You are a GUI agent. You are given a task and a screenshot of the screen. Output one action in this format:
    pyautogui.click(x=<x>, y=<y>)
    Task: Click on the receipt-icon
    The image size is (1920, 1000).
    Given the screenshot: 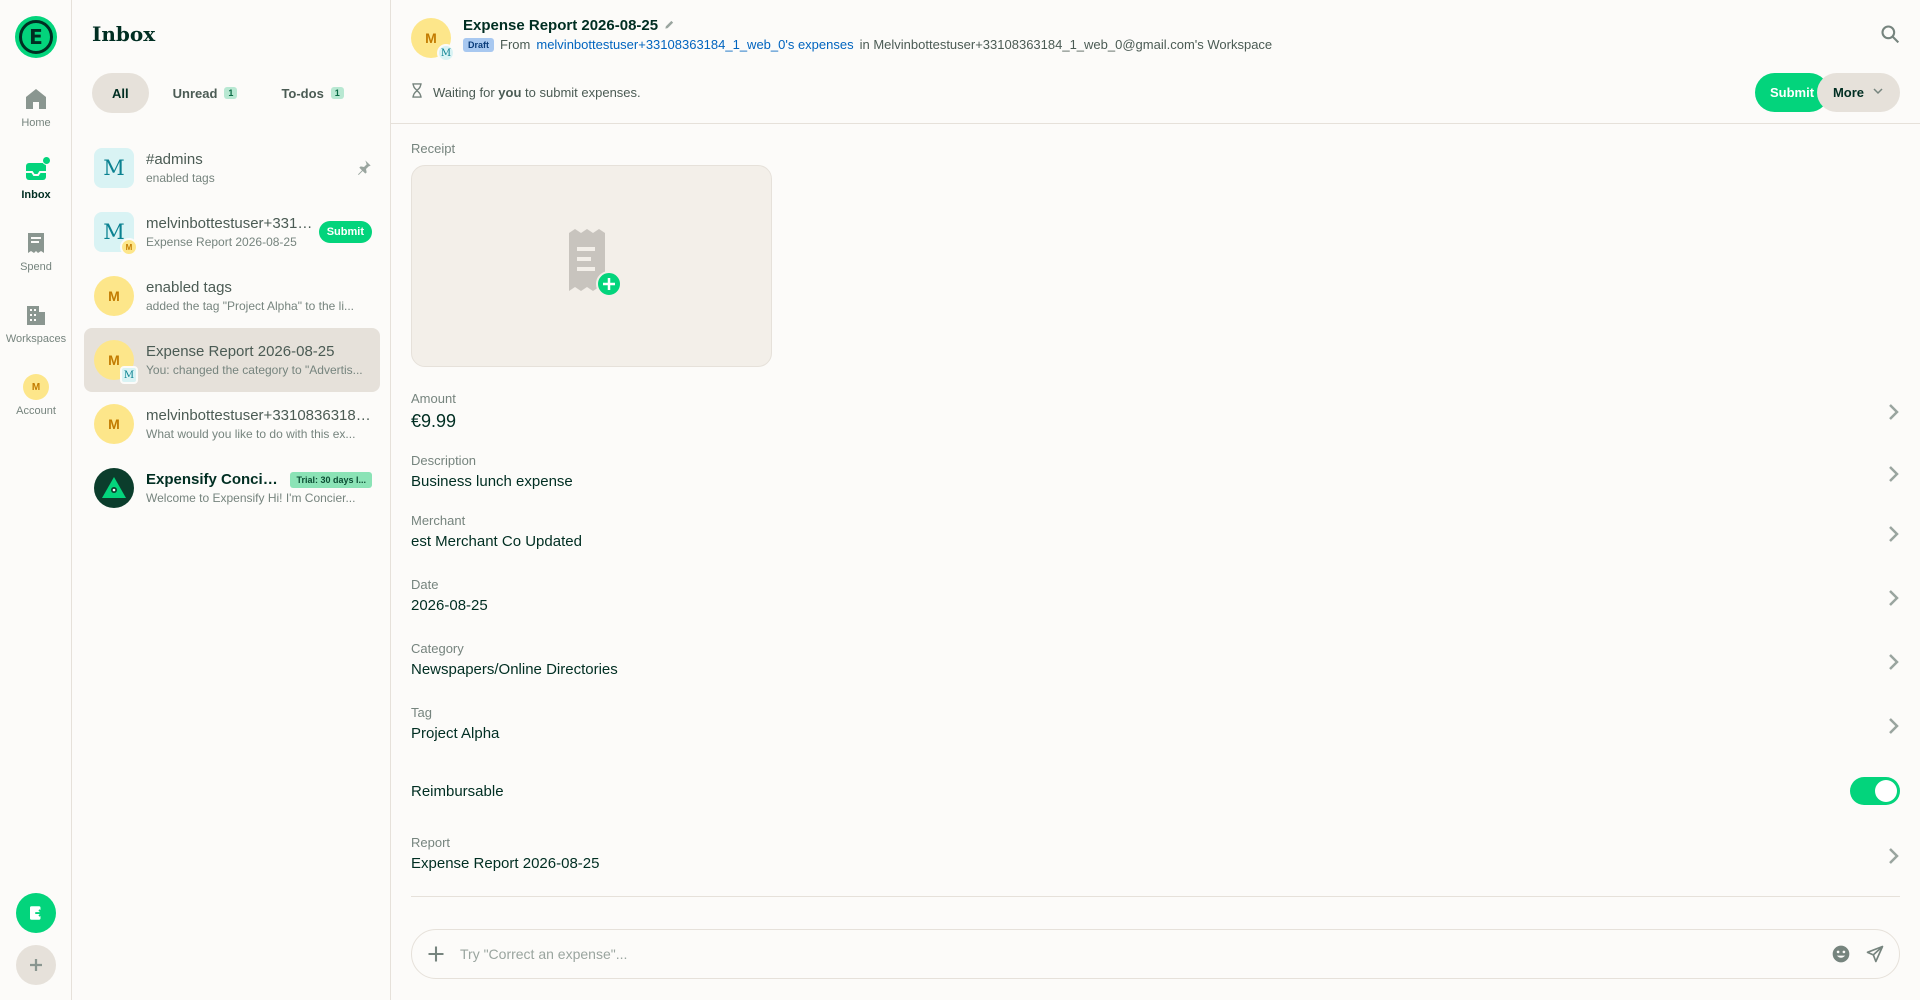 What is the action you would take?
    pyautogui.click(x=36, y=243)
    